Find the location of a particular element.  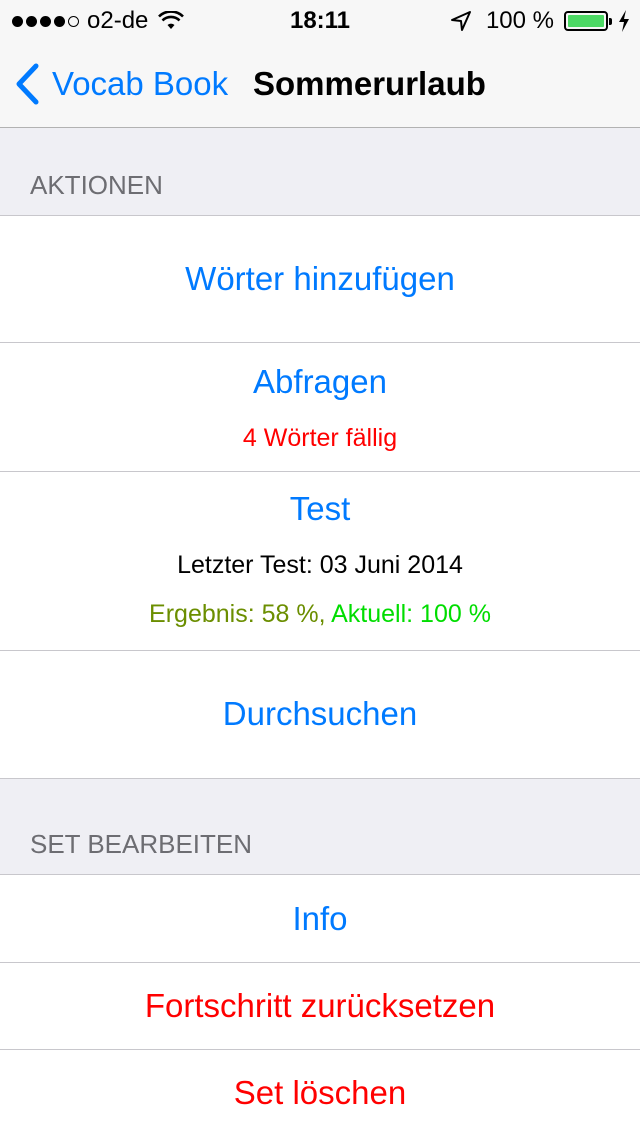

info-row: Info is located at coordinates (320, 918).